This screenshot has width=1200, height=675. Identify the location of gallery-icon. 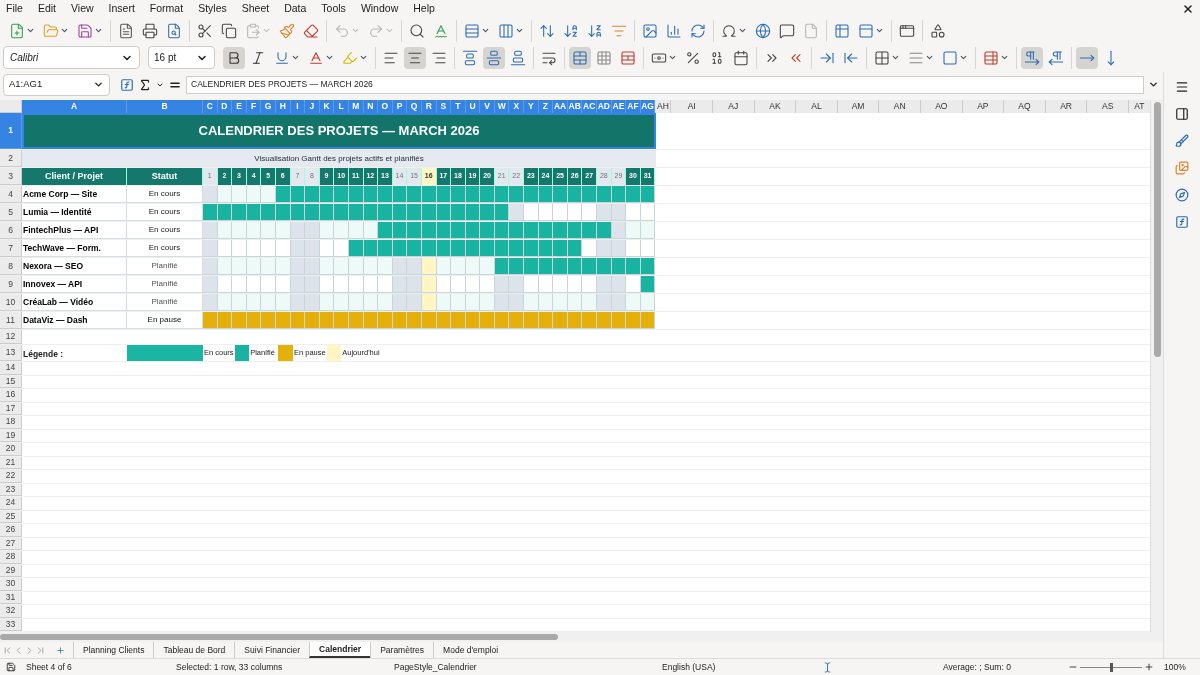
(1182, 168).